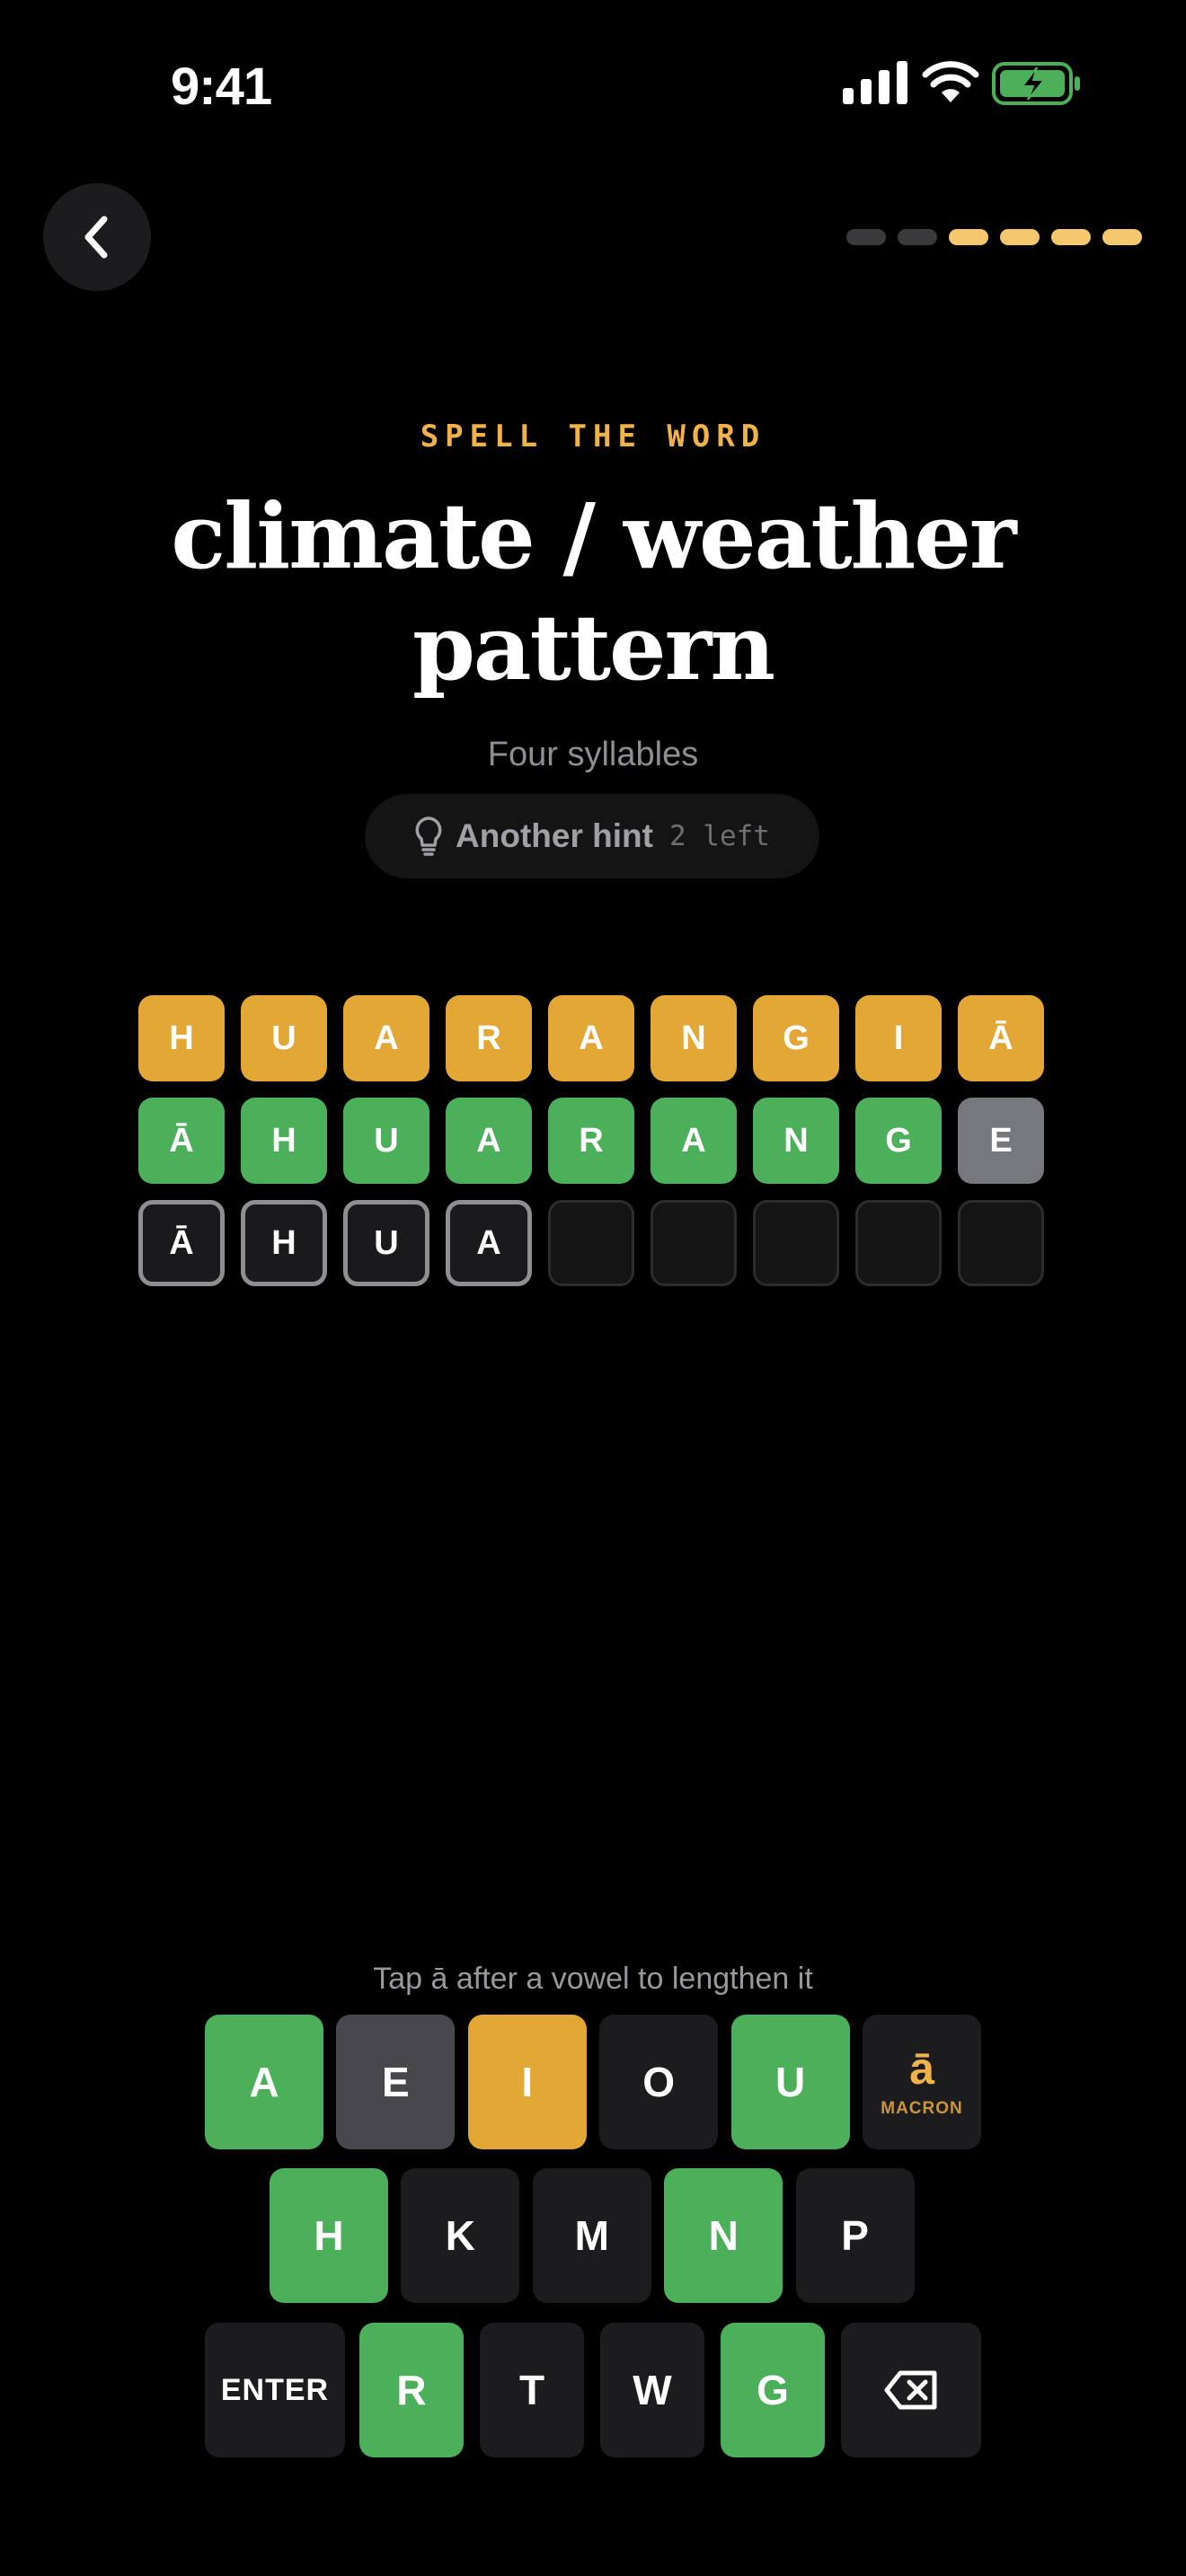 This screenshot has width=1186, height=2576. What do you see at coordinates (593, 1979) in the screenshot?
I see `keyboard-hint: Tap ā after a vowel to lengthen it` at bounding box center [593, 1979].